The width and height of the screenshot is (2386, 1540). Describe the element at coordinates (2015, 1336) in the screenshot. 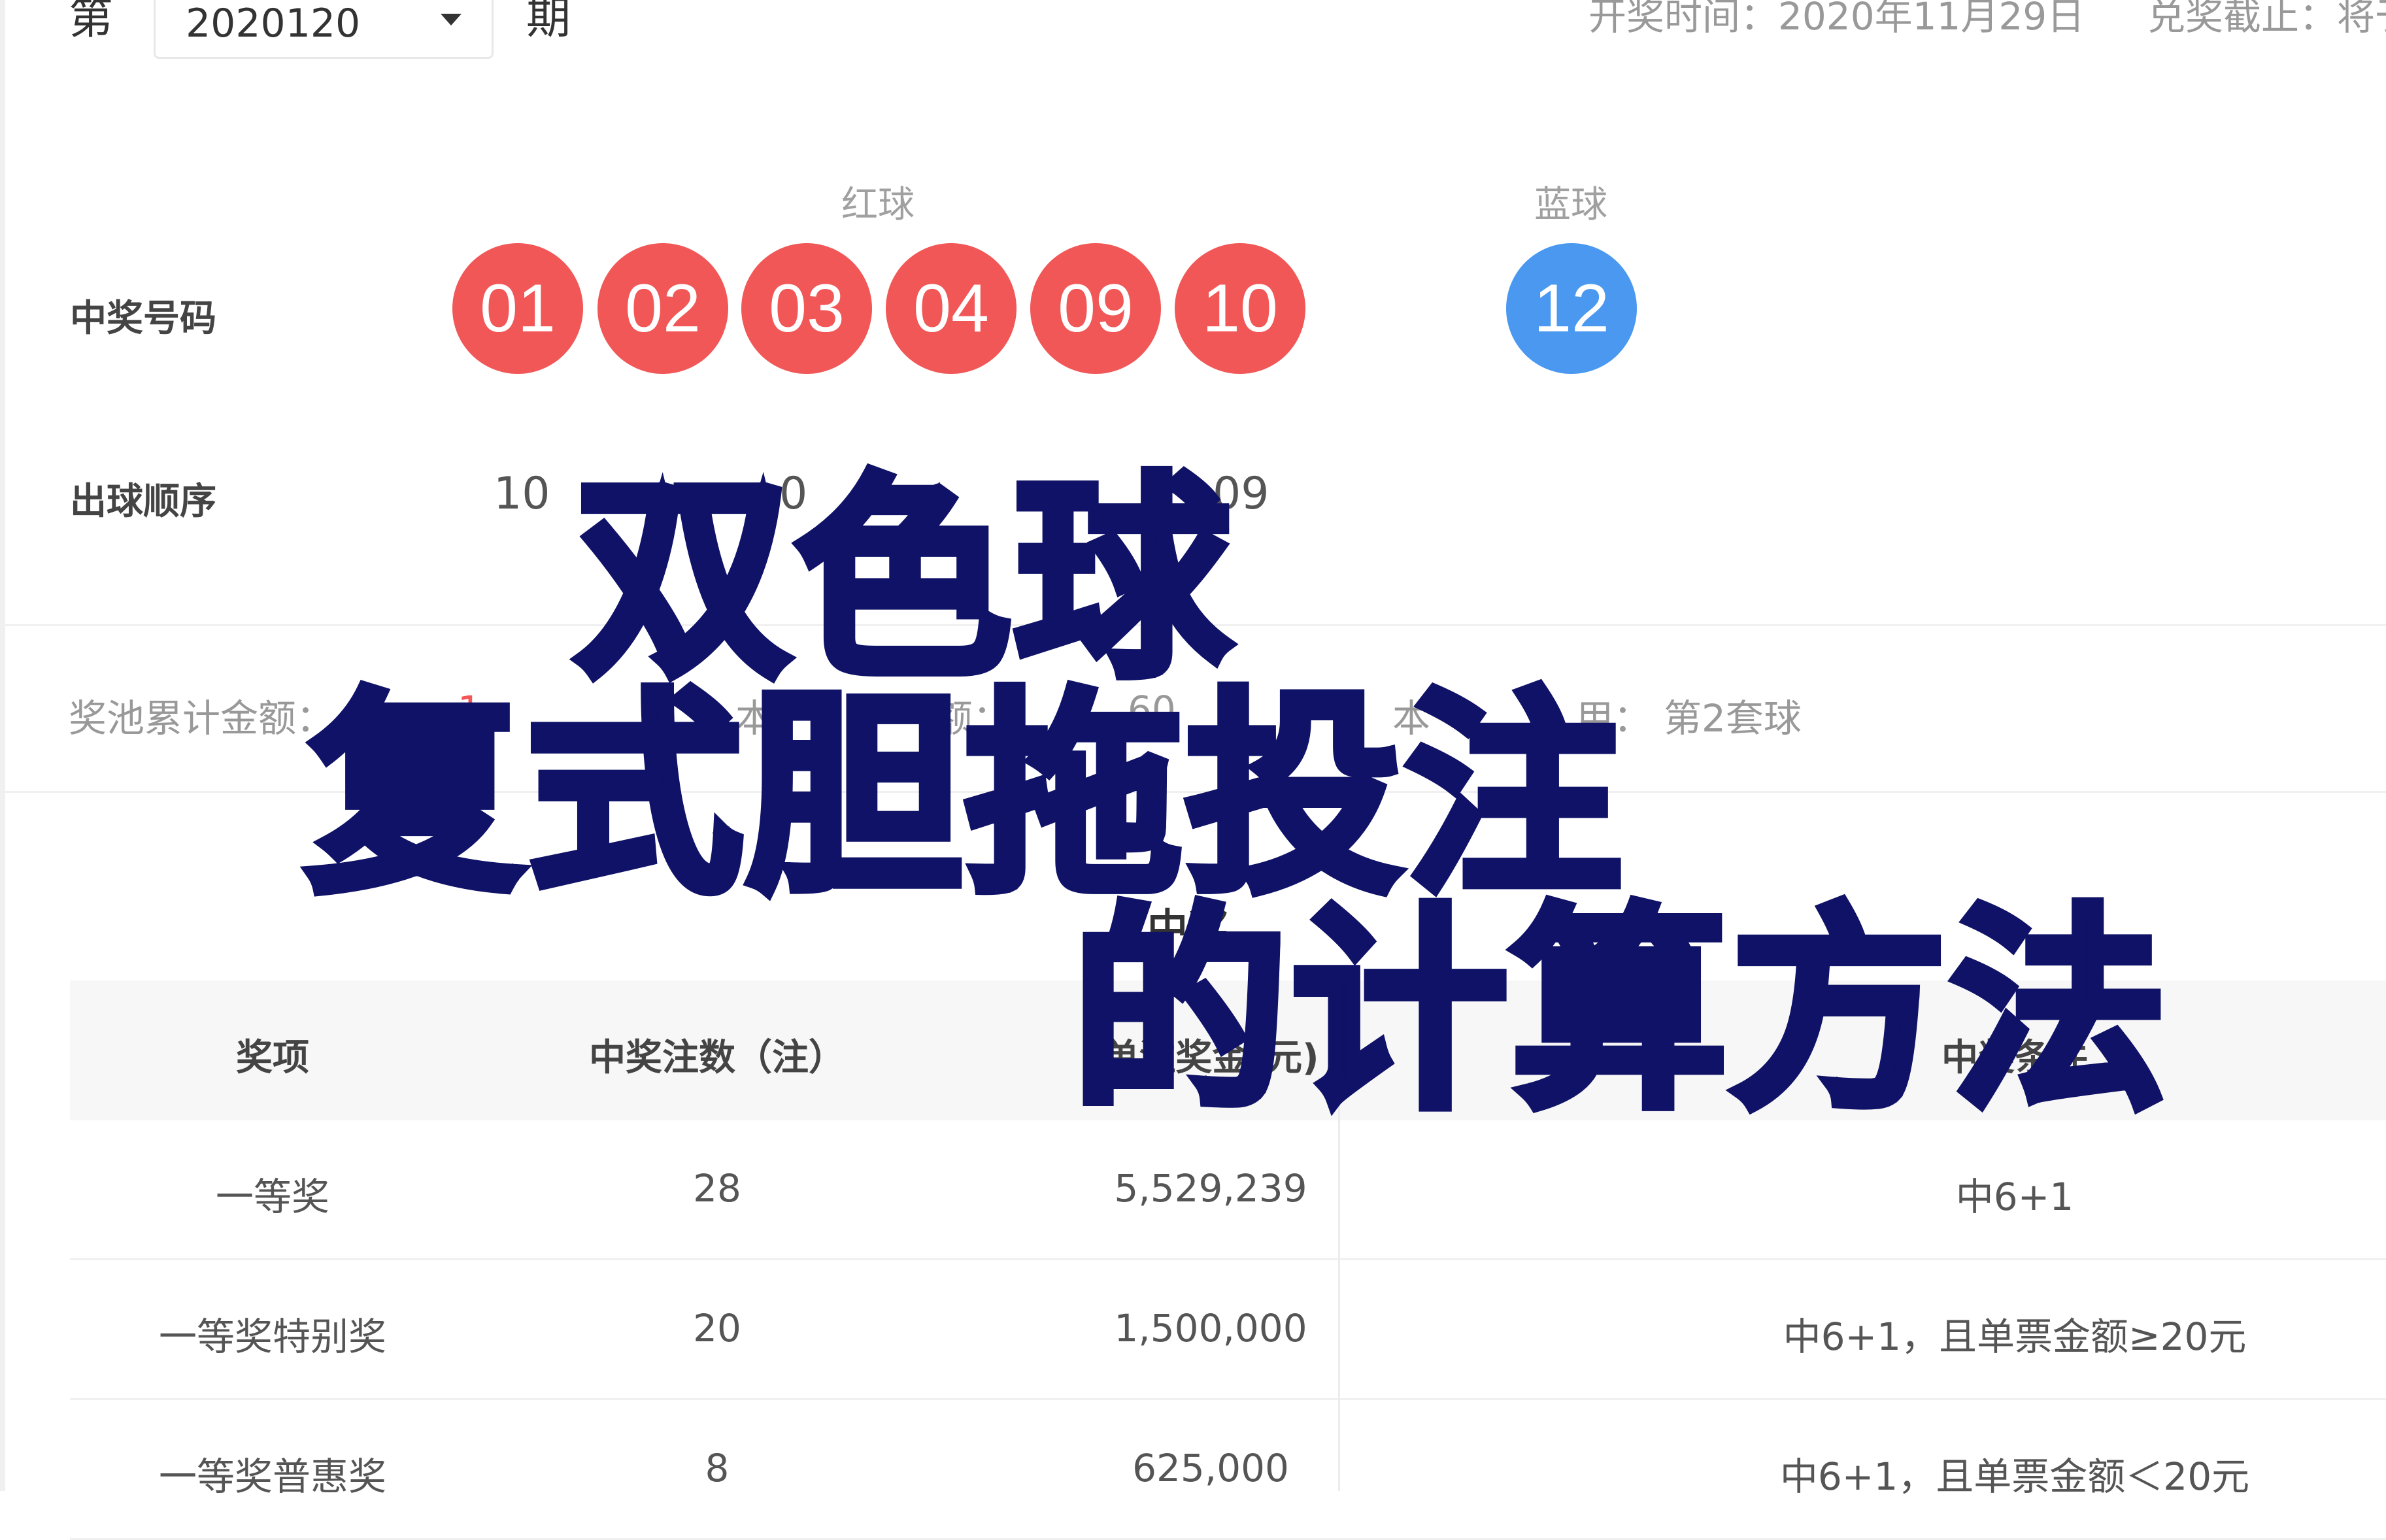

I see `cell-condition: 中6+1，且单票金额≥20元` at that location.